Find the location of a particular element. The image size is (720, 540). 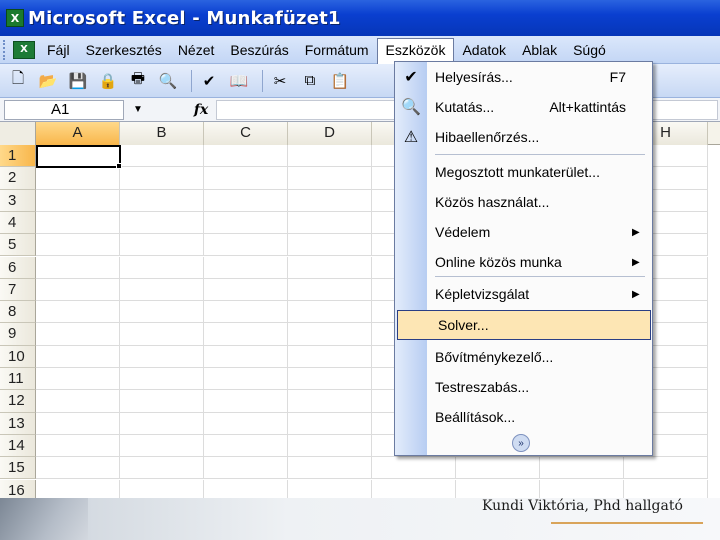

column-header-b: B is located at coordinates (162, 133).